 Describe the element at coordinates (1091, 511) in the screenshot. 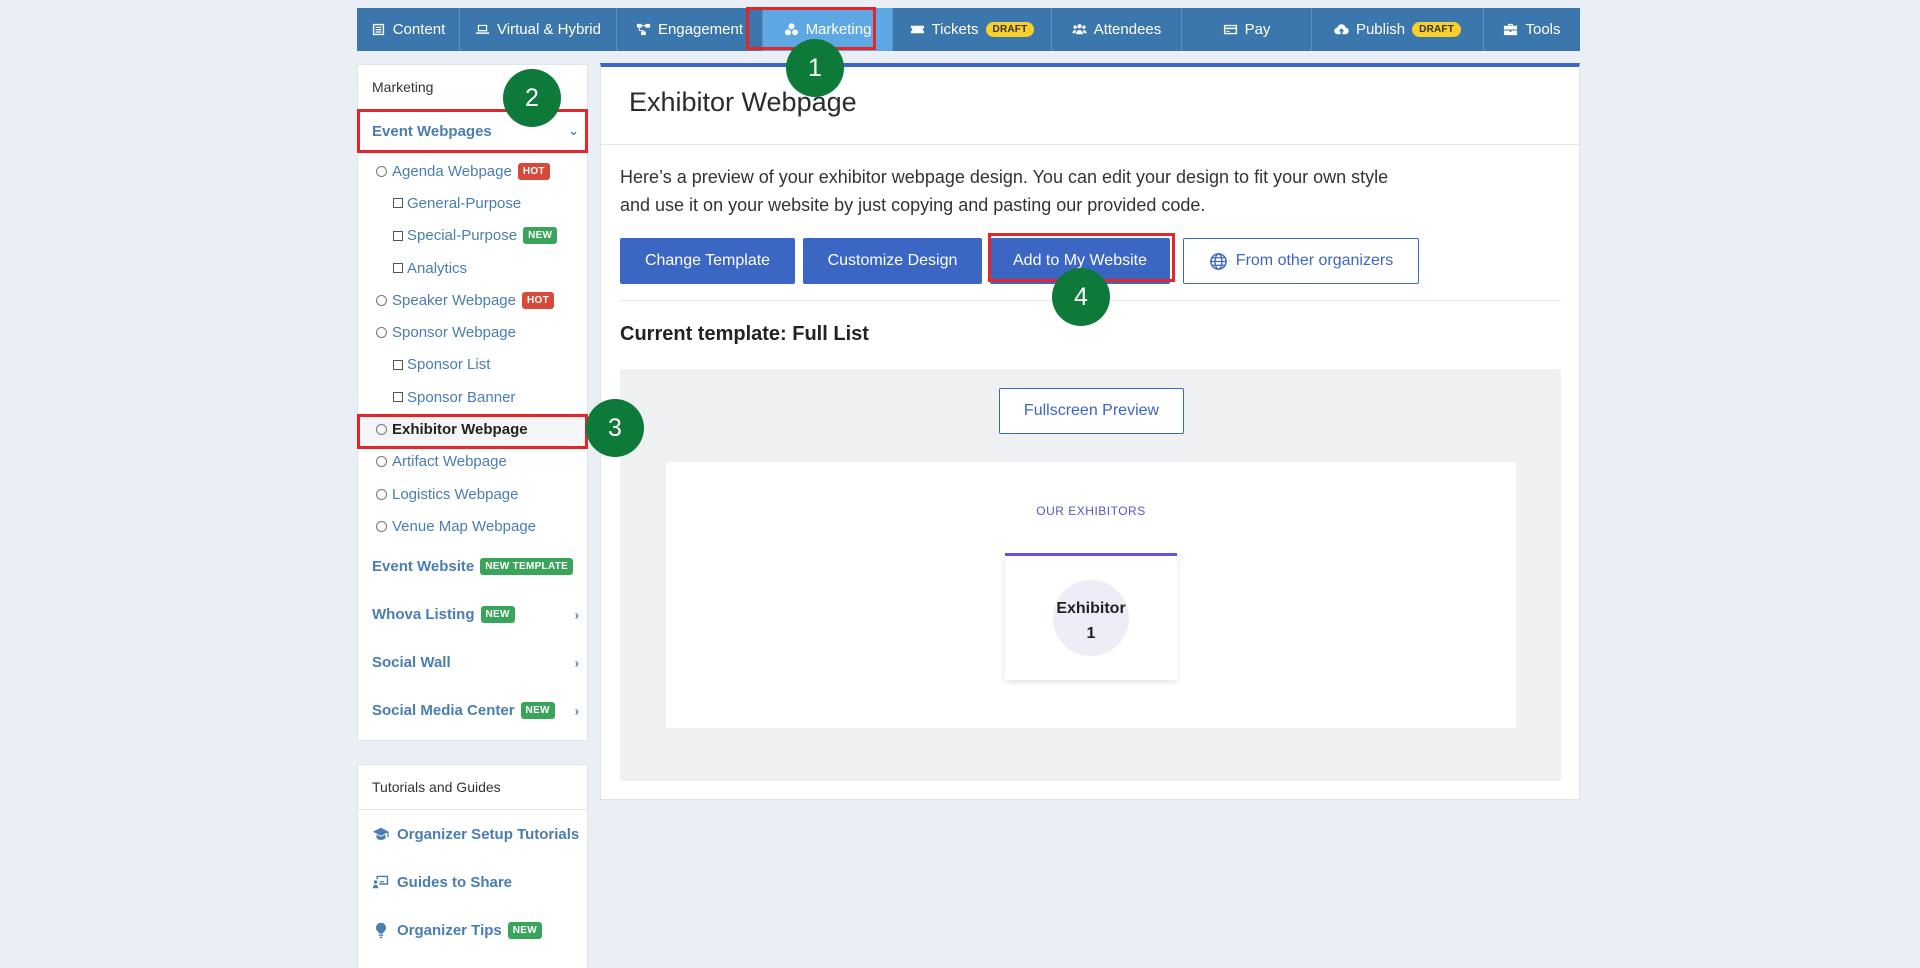

I see `section-label: OUR EXHIBITORS` at that location.